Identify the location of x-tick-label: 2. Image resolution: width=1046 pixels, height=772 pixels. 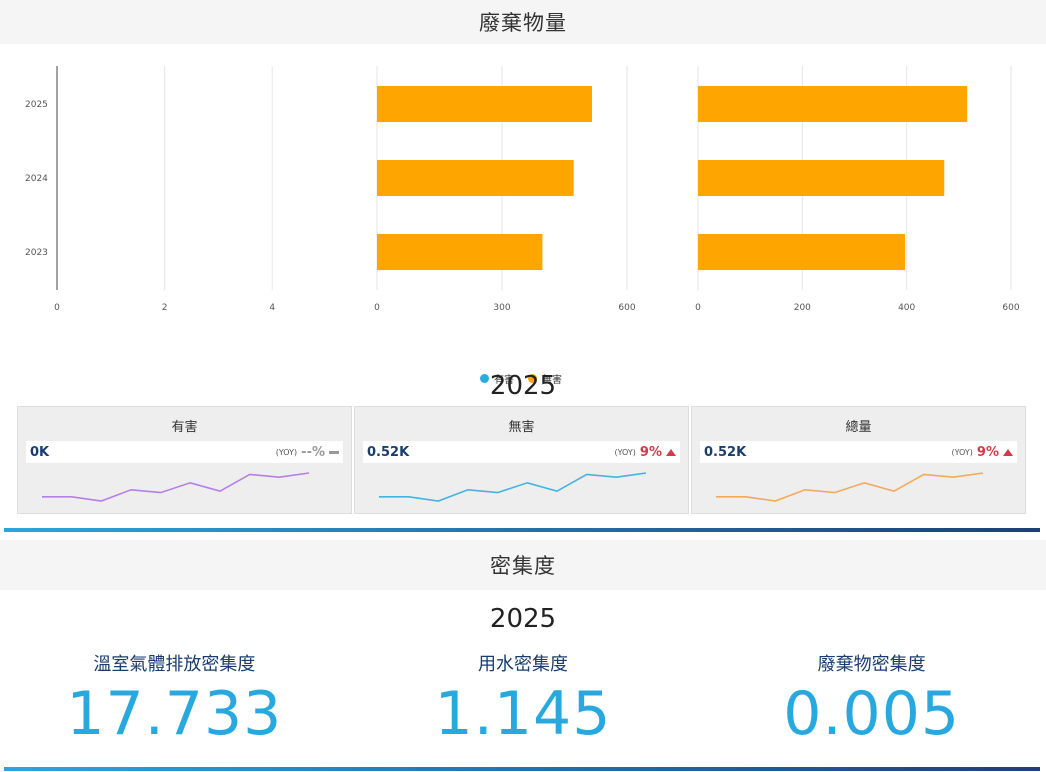
(165, 308).